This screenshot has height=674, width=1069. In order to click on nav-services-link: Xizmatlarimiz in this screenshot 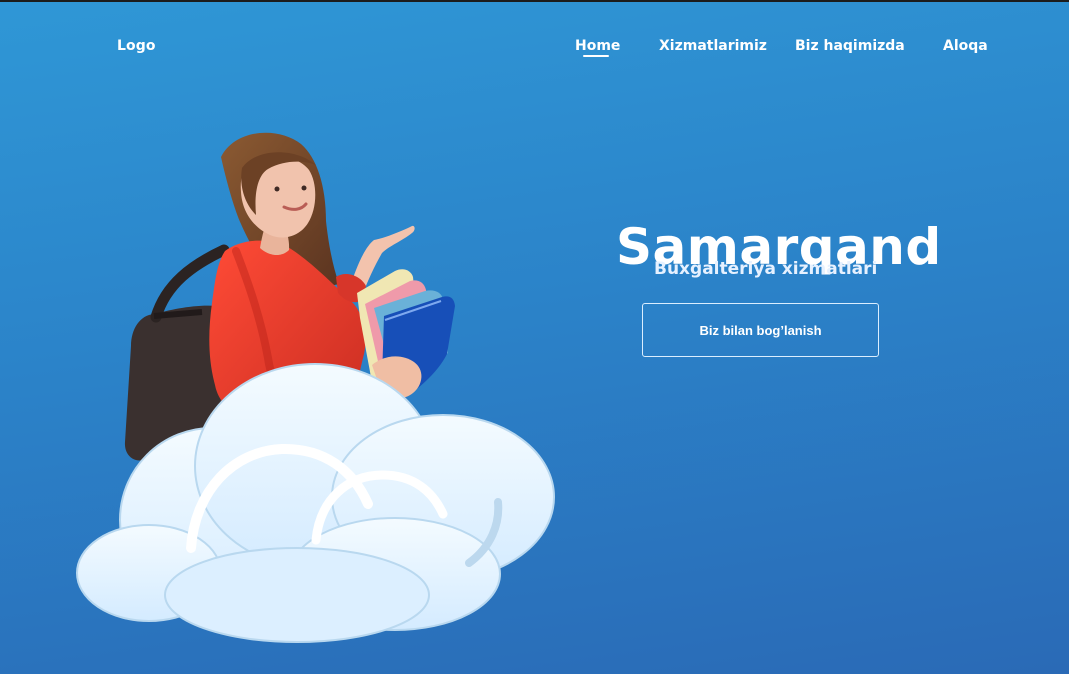, I will do `click(713, 46)`.